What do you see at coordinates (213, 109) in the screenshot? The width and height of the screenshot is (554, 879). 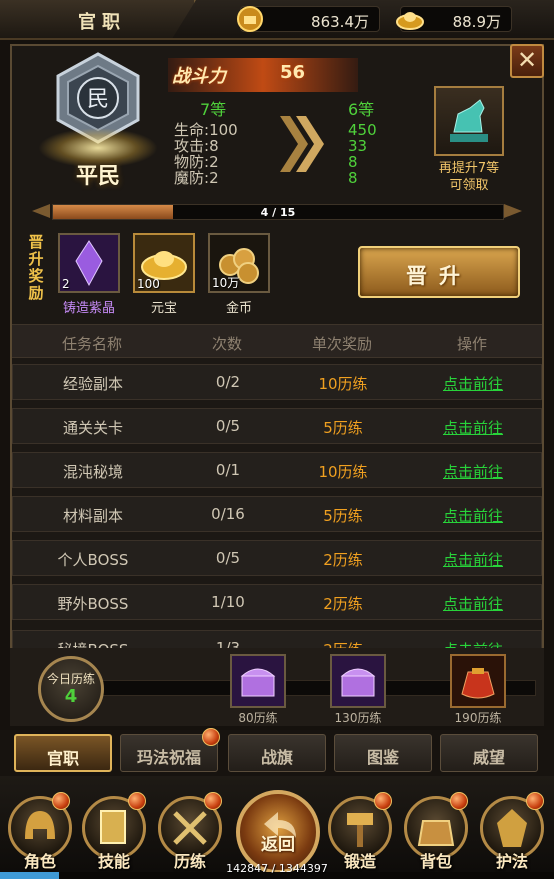 I see `current-level: 7等` at bounding box center [213, 109].